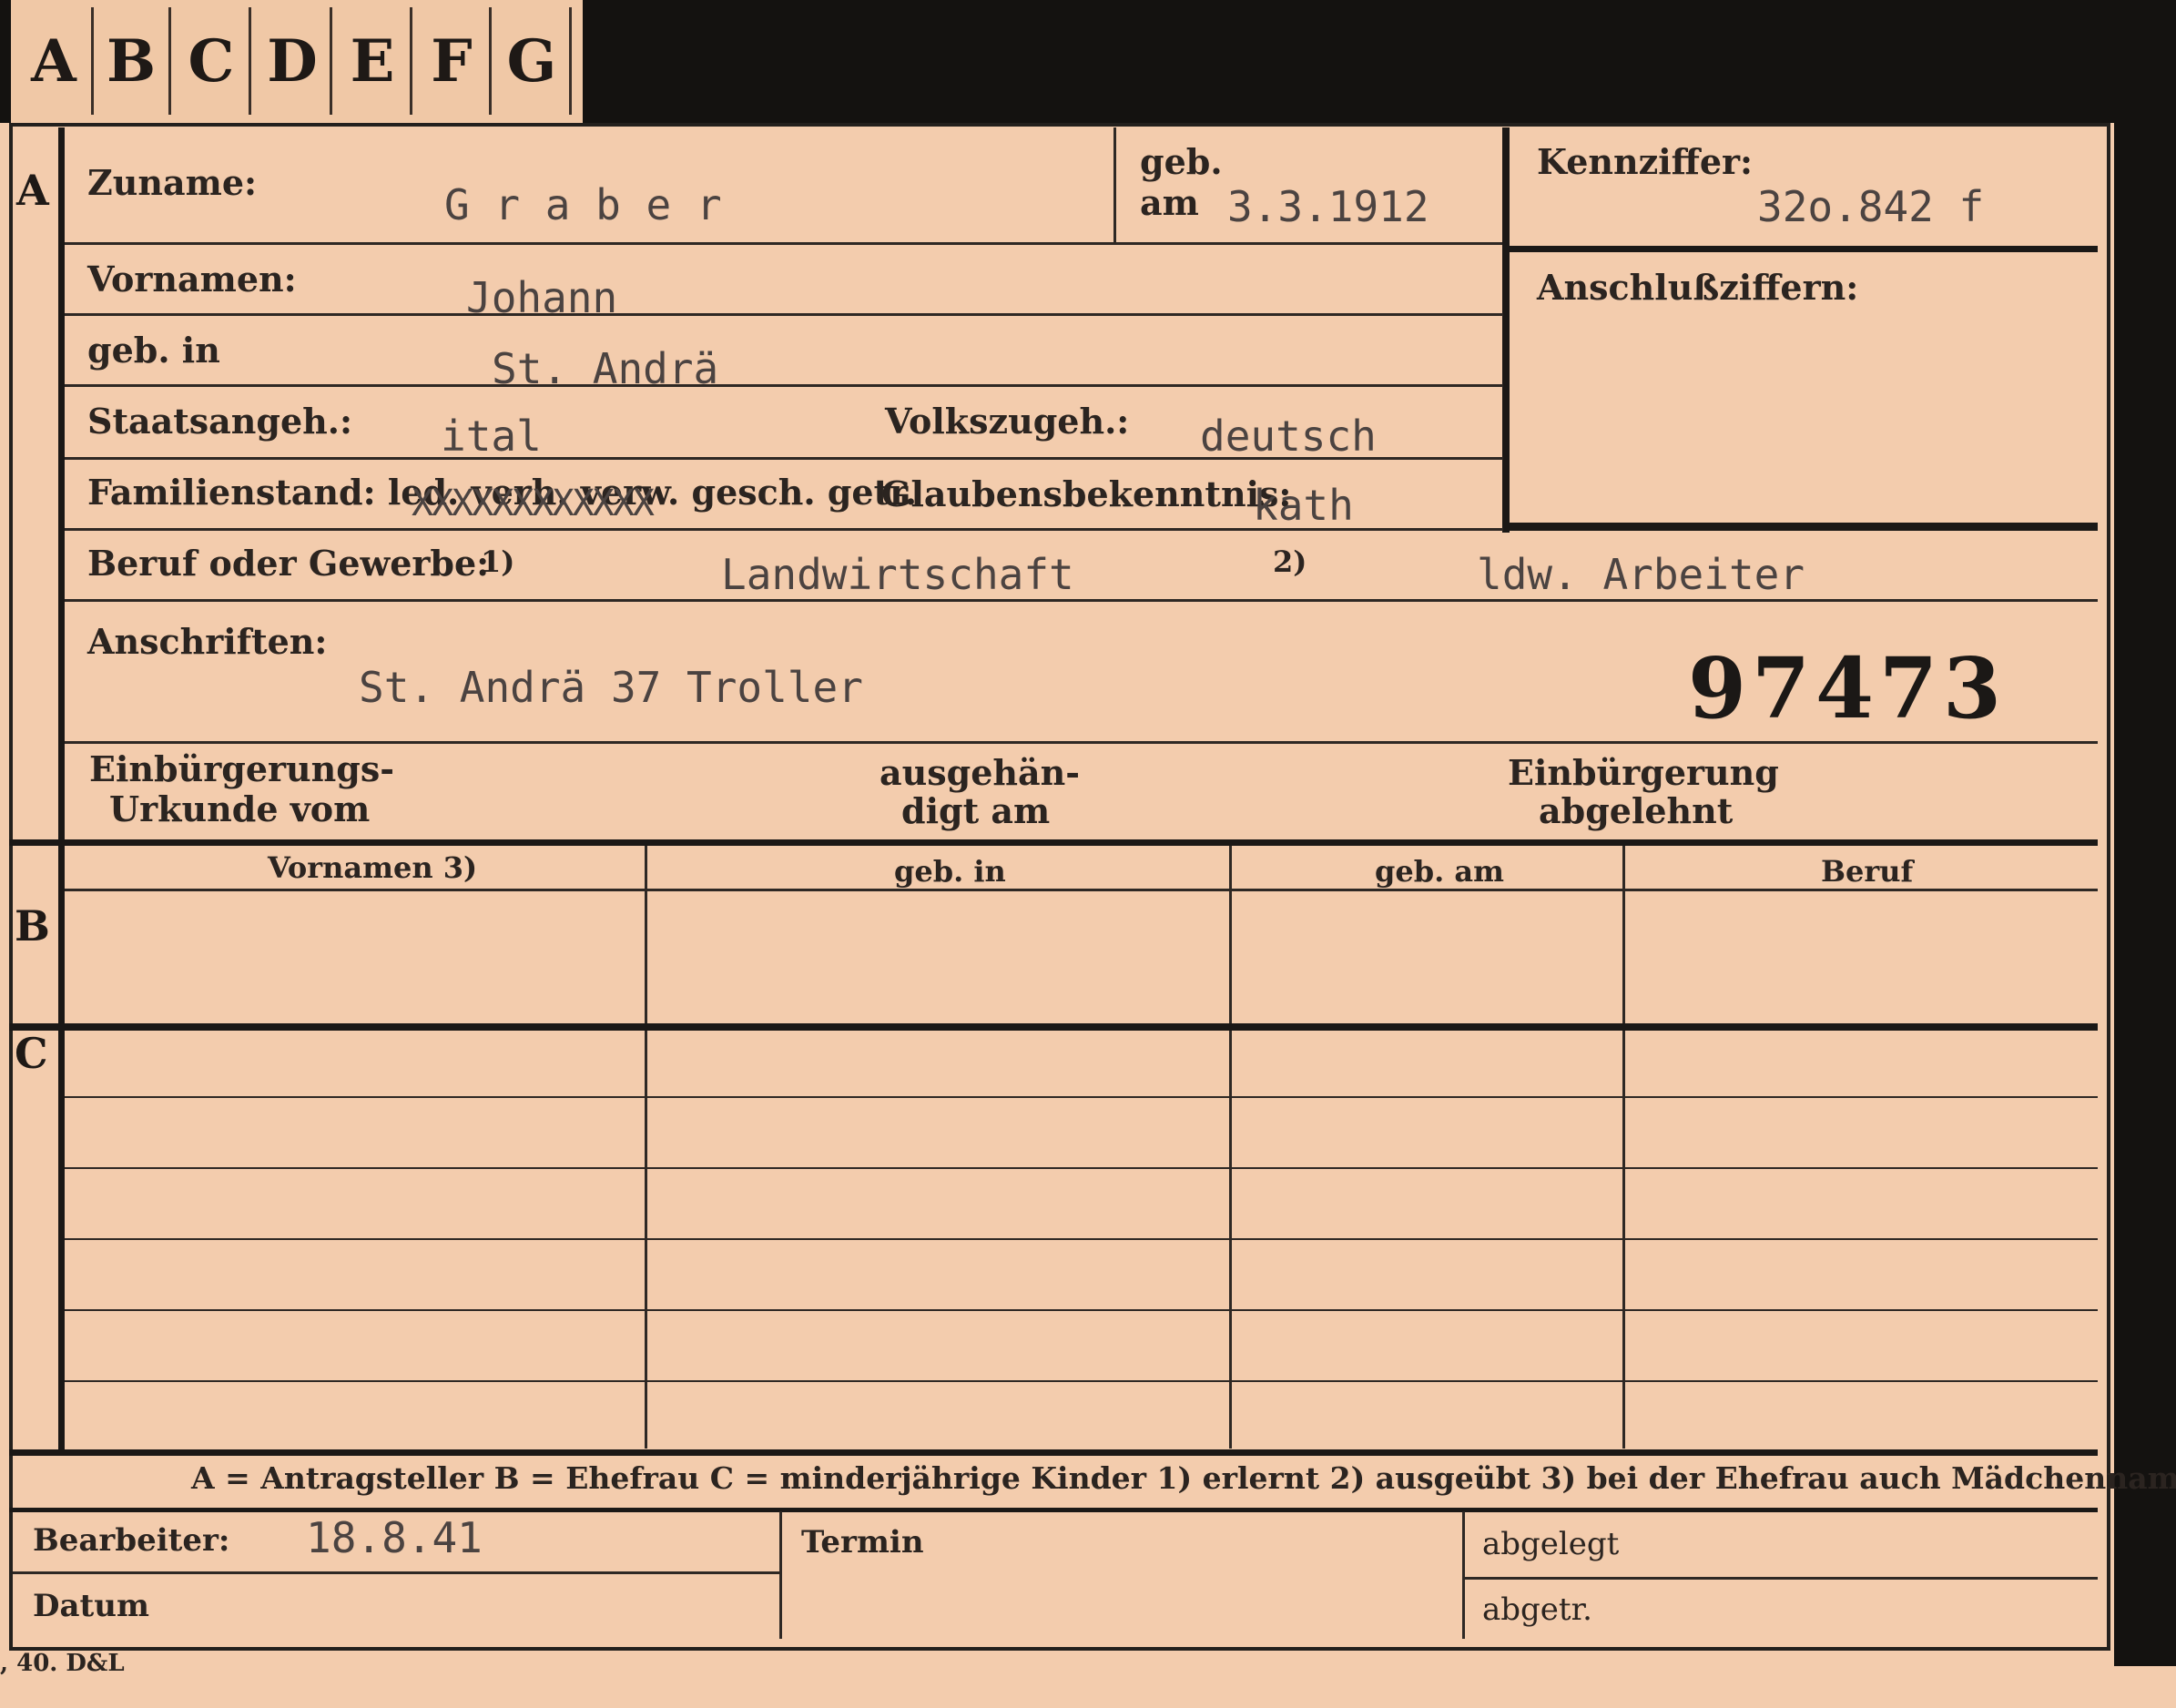 Image resolution: width=2176 pixels, height=1708 pixels. I want to click on rule-anschluss-bottom, so click(1804, 527).